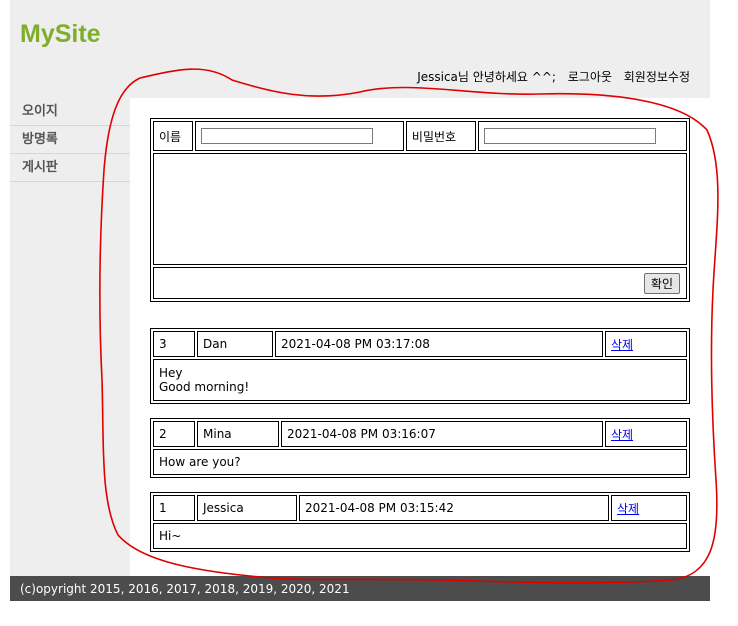  Describe the element at coordinates (173, 136) in the screenshot. I see `name-label: 이름` at that location.